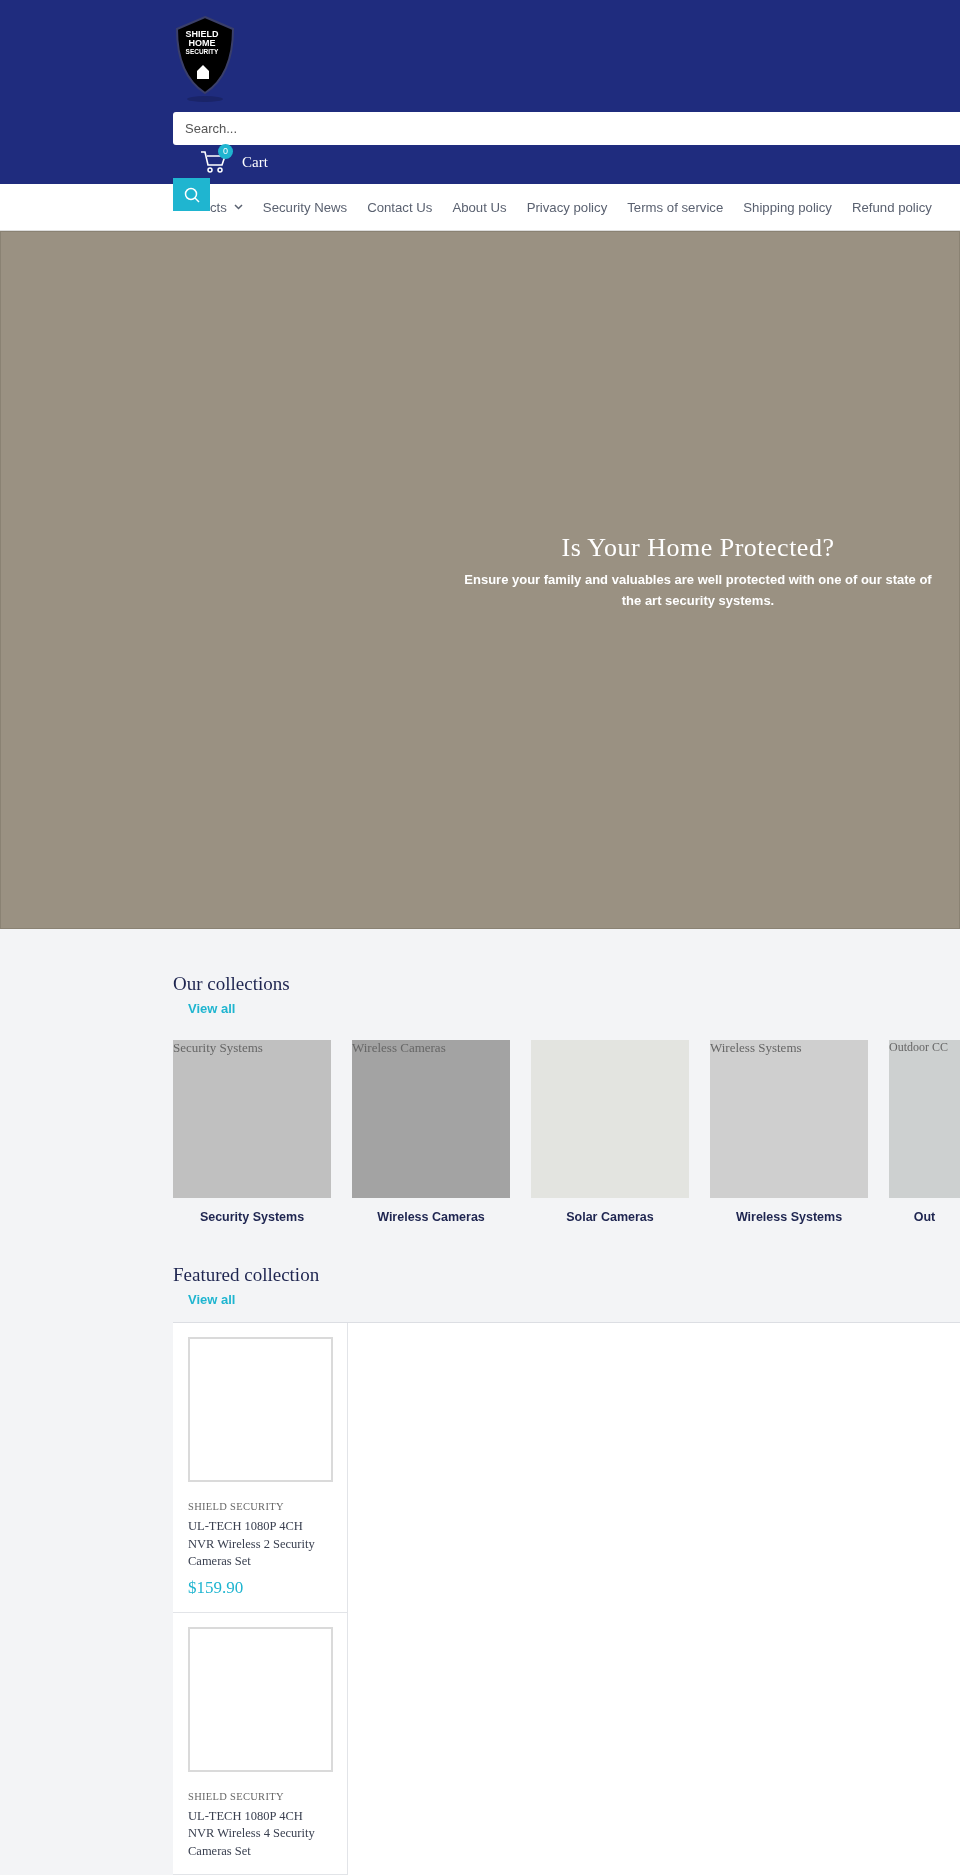  What do you see at coordinates (260, 1544) in the screenshot?
I see `product-title: UL-TECH 1080P 4CH NVR Wireless 2 Security Cameras Set` at bounding box center [260, 1544].